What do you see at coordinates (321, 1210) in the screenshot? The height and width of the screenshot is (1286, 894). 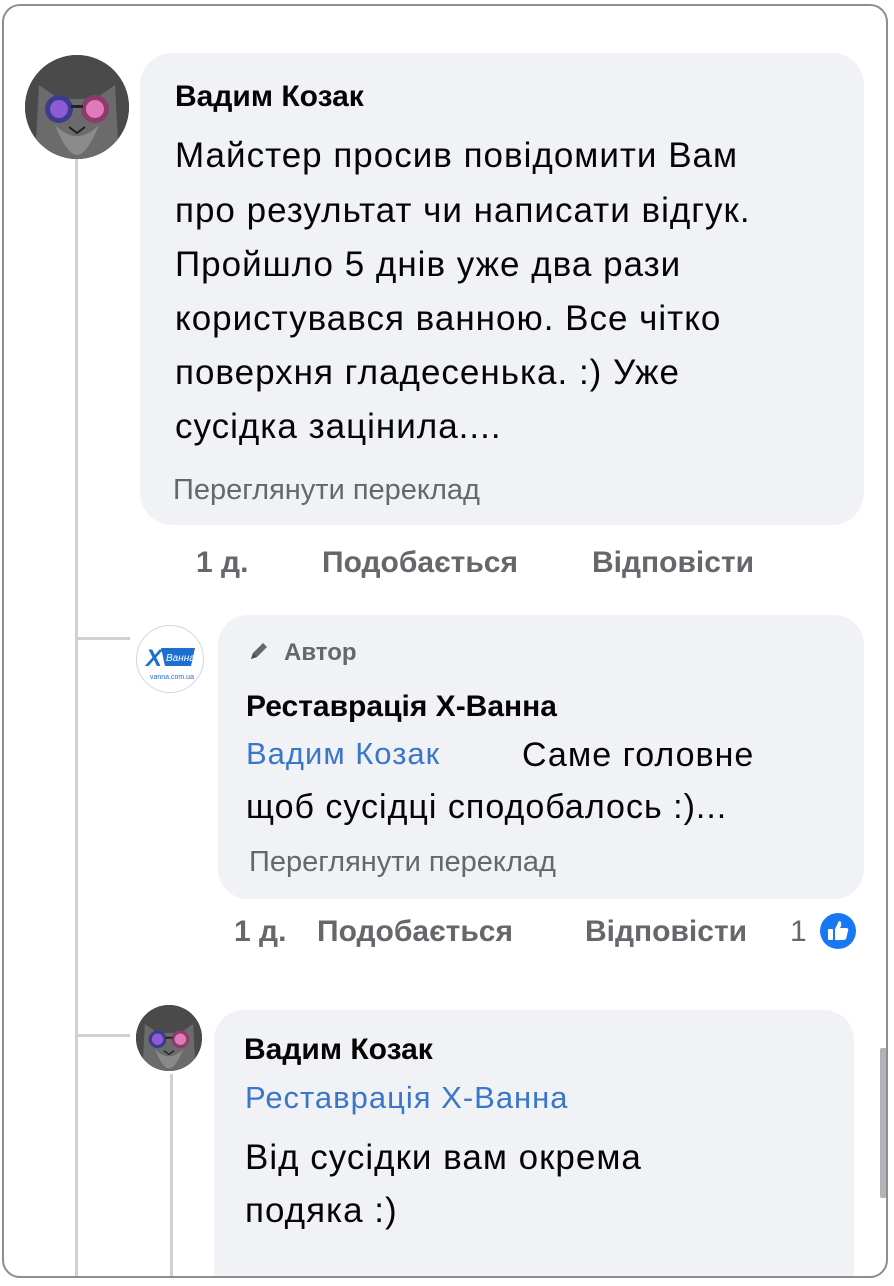 I see `reply-text-line: подяка :)` at bounding box center [321, 1210].